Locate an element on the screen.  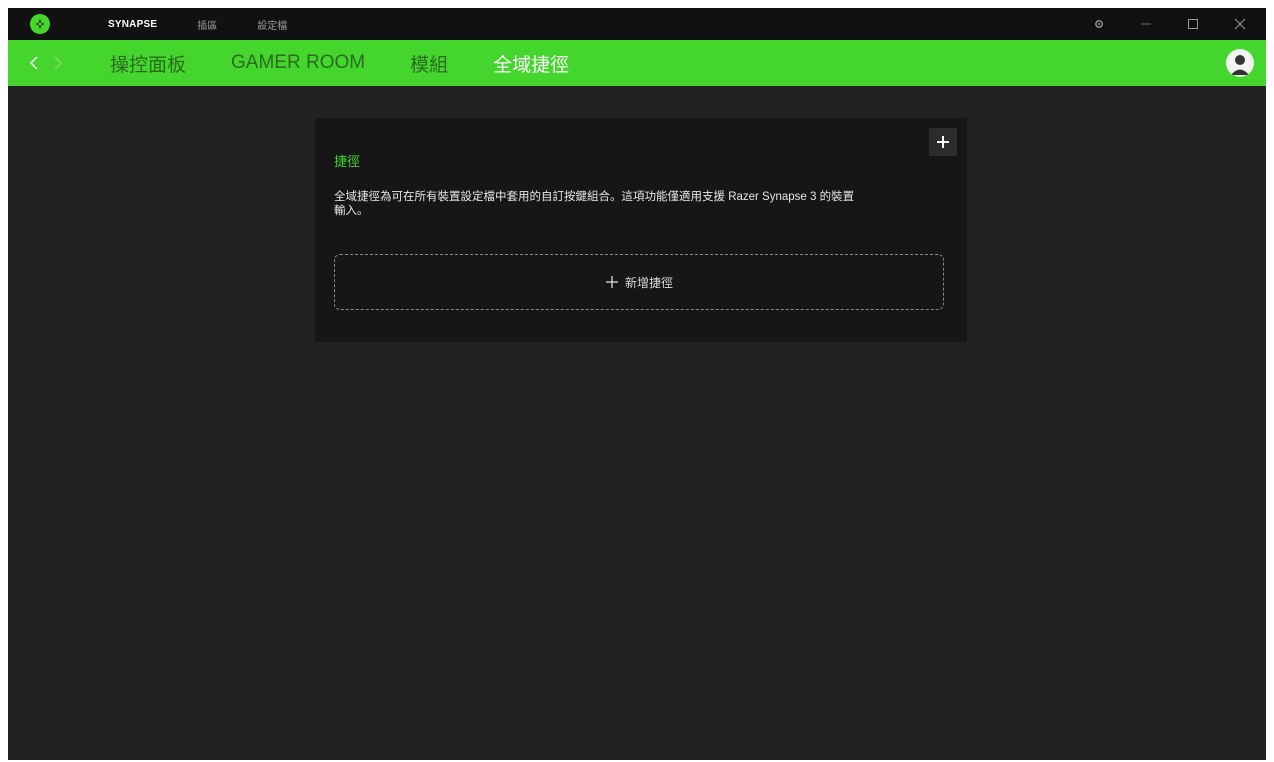
close-icon is located at coordinates (1240, 24).